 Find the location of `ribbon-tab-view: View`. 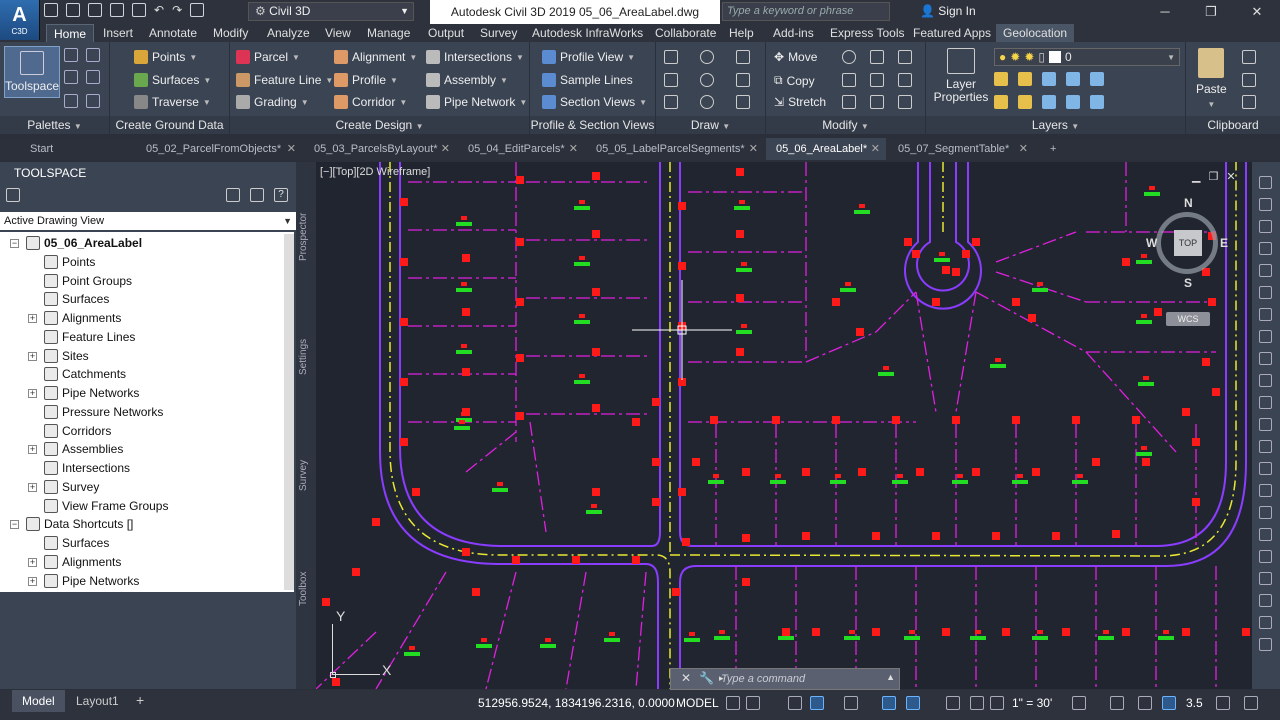

ribbon-tab-view: View is located at coordinates (338, 33).